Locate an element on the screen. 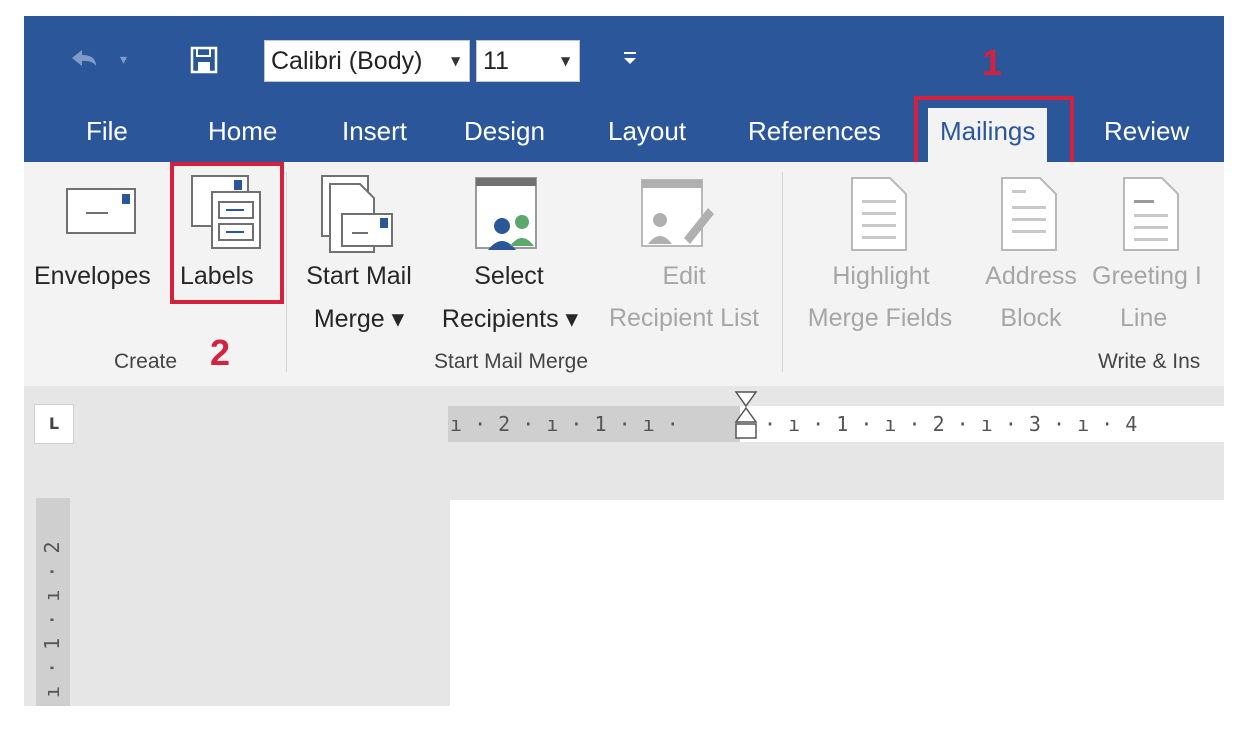 The image size is (1248, 734). tab-insert: Insert is located at coordinates (374, 131).